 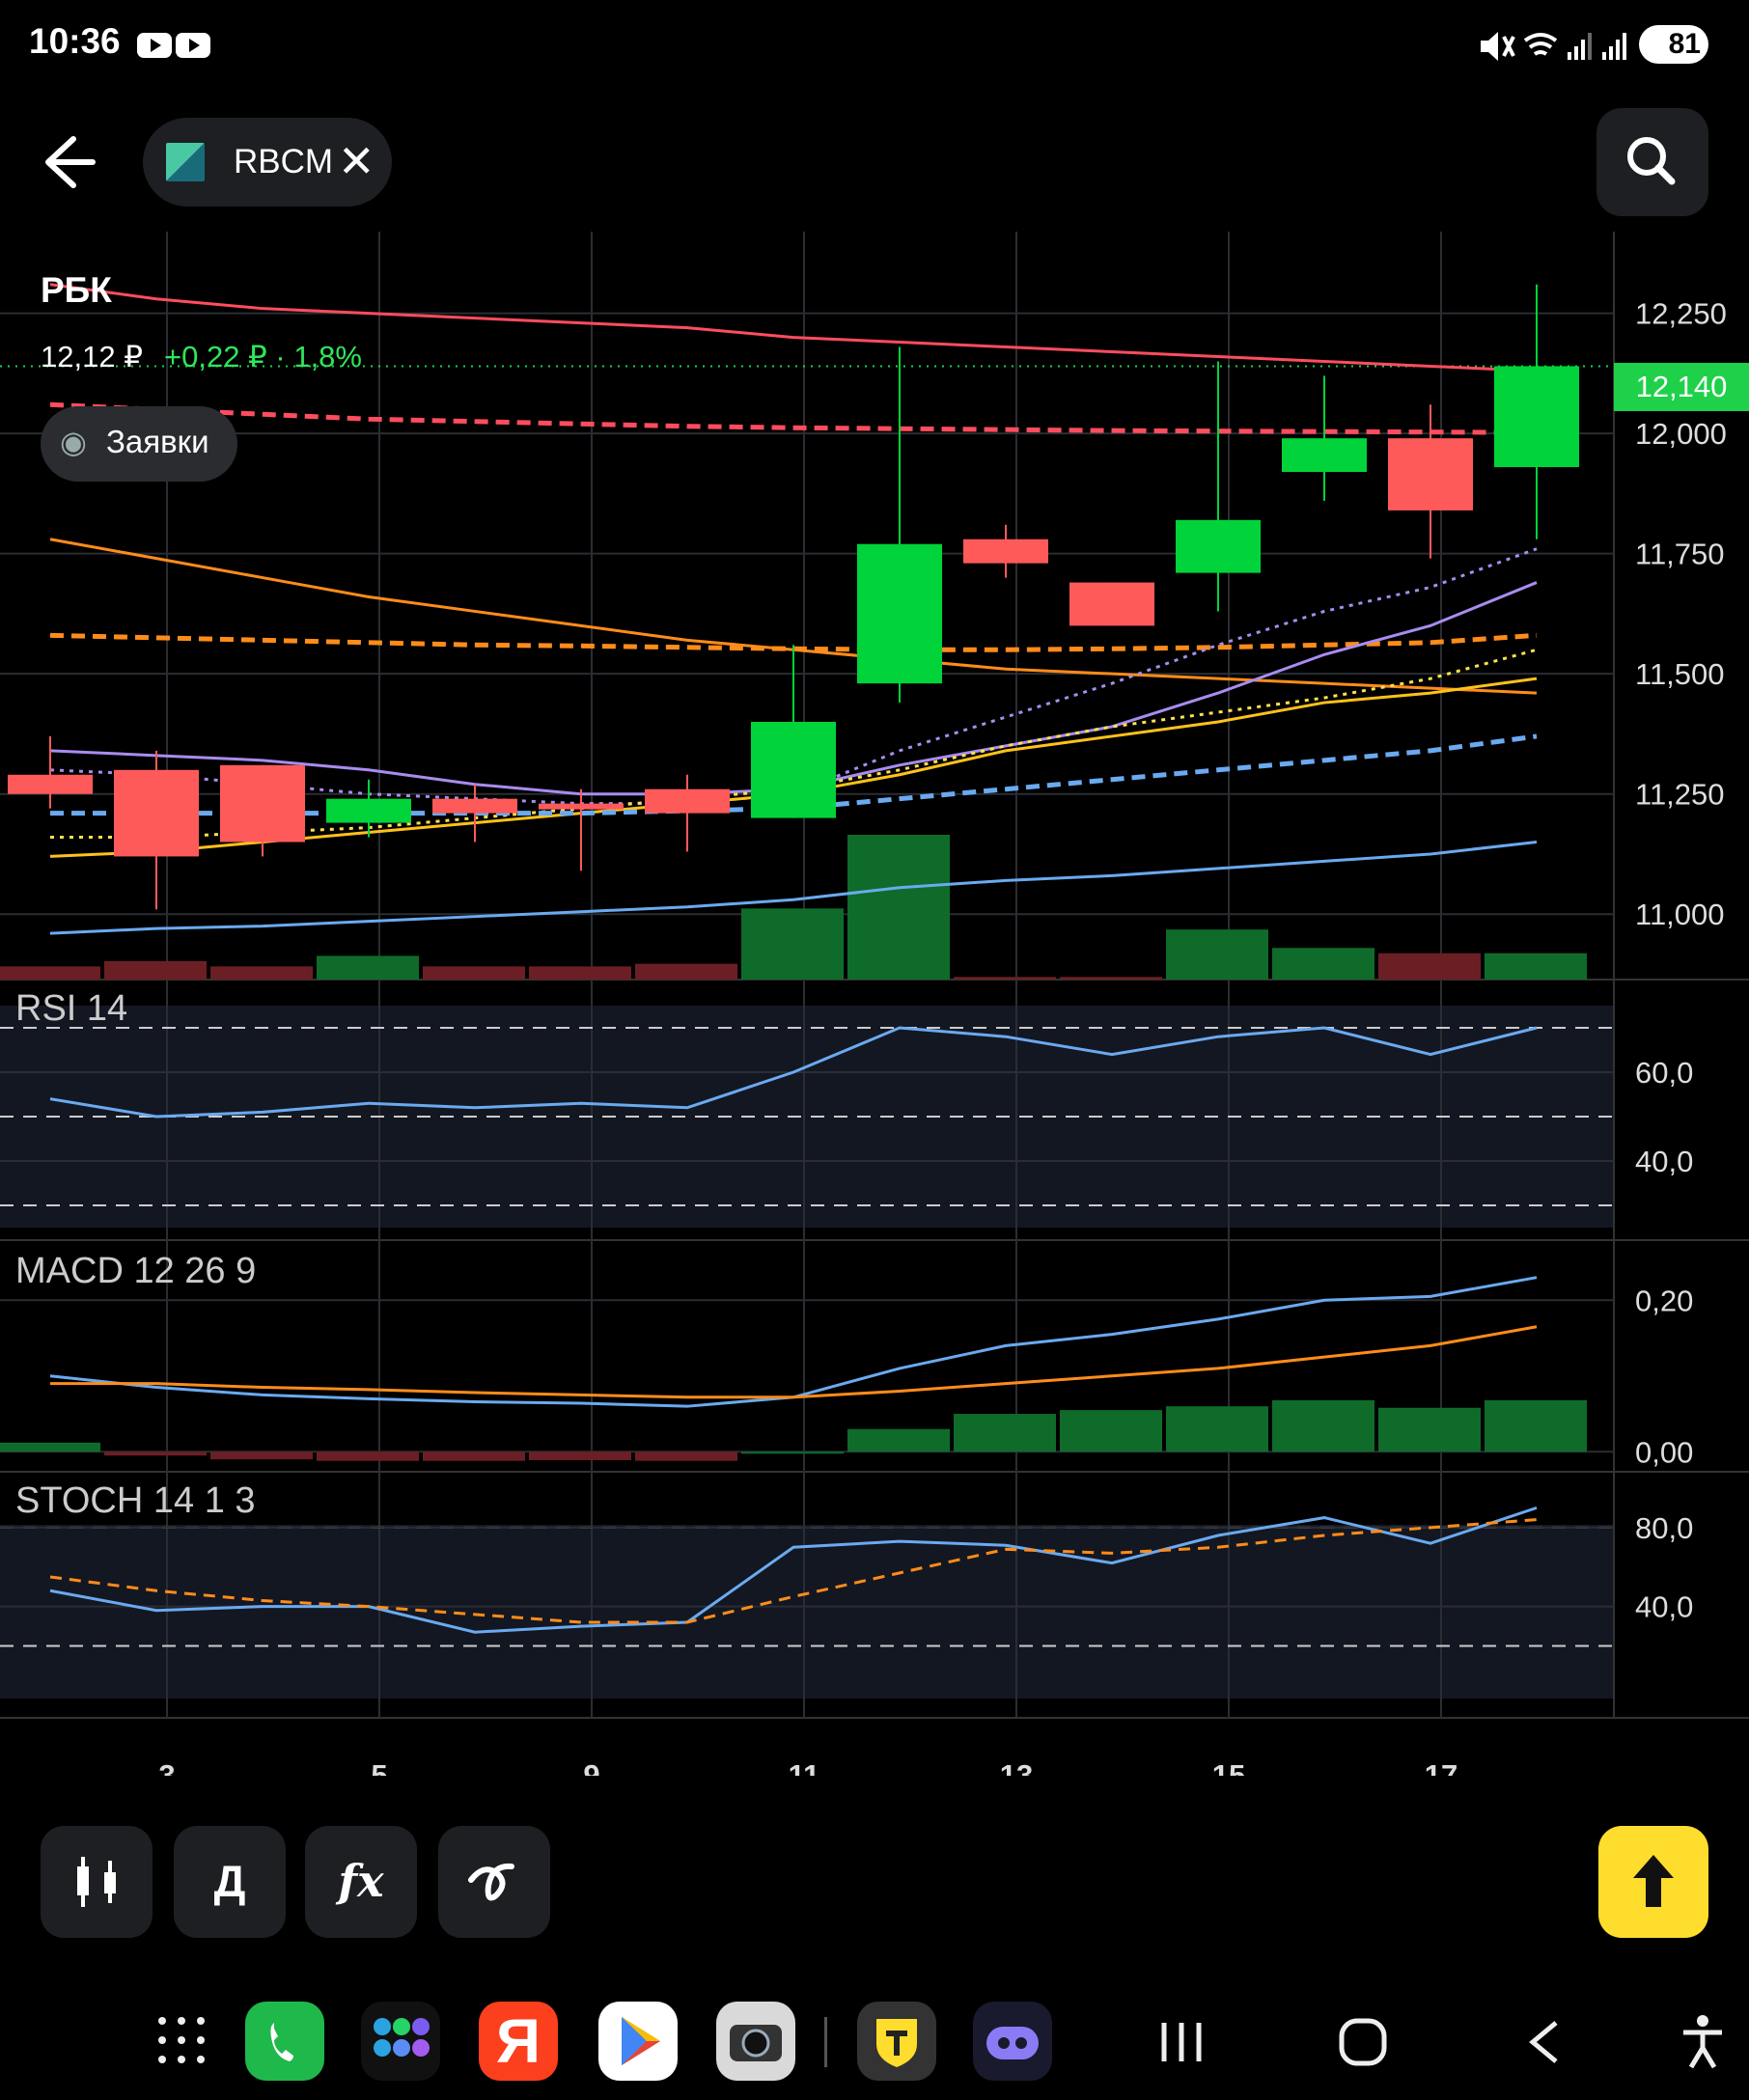 I want to click on ticker-label: RBCM, so click(x=284, y=161).